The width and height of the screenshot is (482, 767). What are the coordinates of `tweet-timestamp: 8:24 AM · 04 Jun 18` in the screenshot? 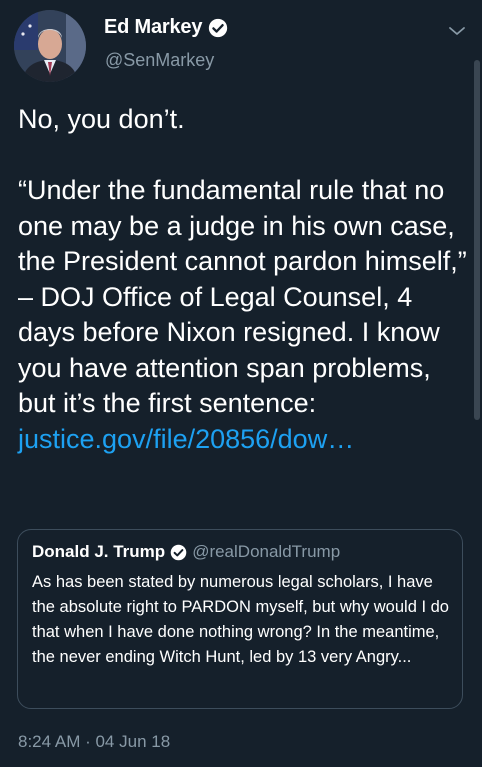 It's located at (94, 742).